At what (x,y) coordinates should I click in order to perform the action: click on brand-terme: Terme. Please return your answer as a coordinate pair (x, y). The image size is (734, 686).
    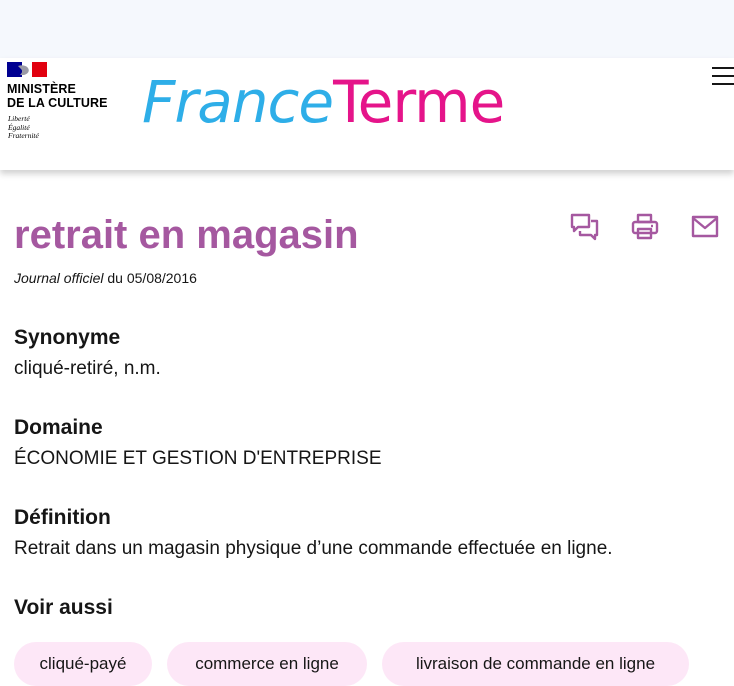
    Looking at the image, I should click on (419, 102).